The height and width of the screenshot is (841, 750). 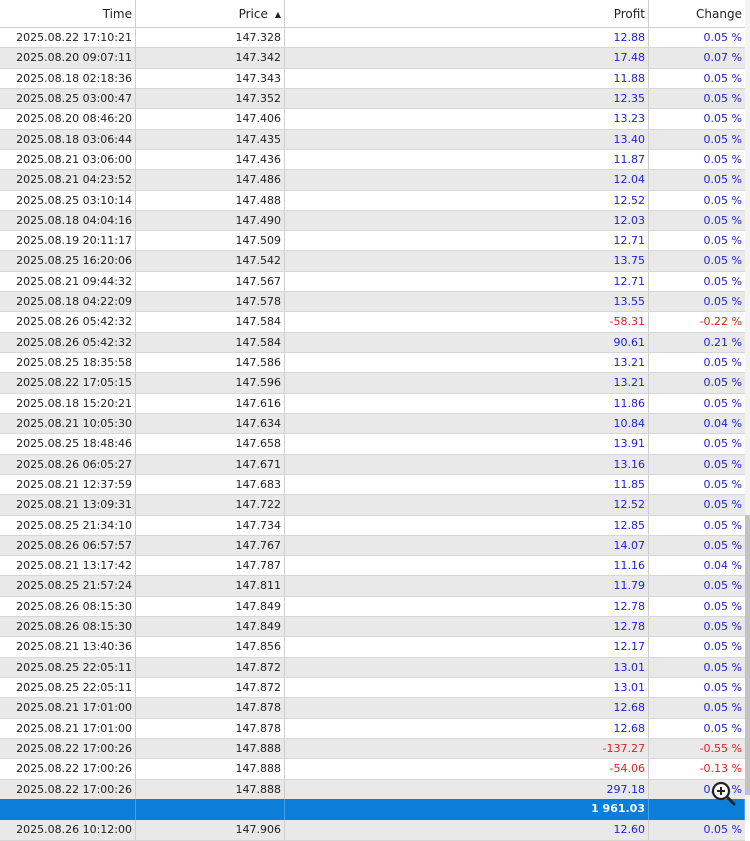 I want to click on table-row: 2025.08.22 17:00:26 147.888 -137.27 -0.55 %, so click(x=372, y=749).